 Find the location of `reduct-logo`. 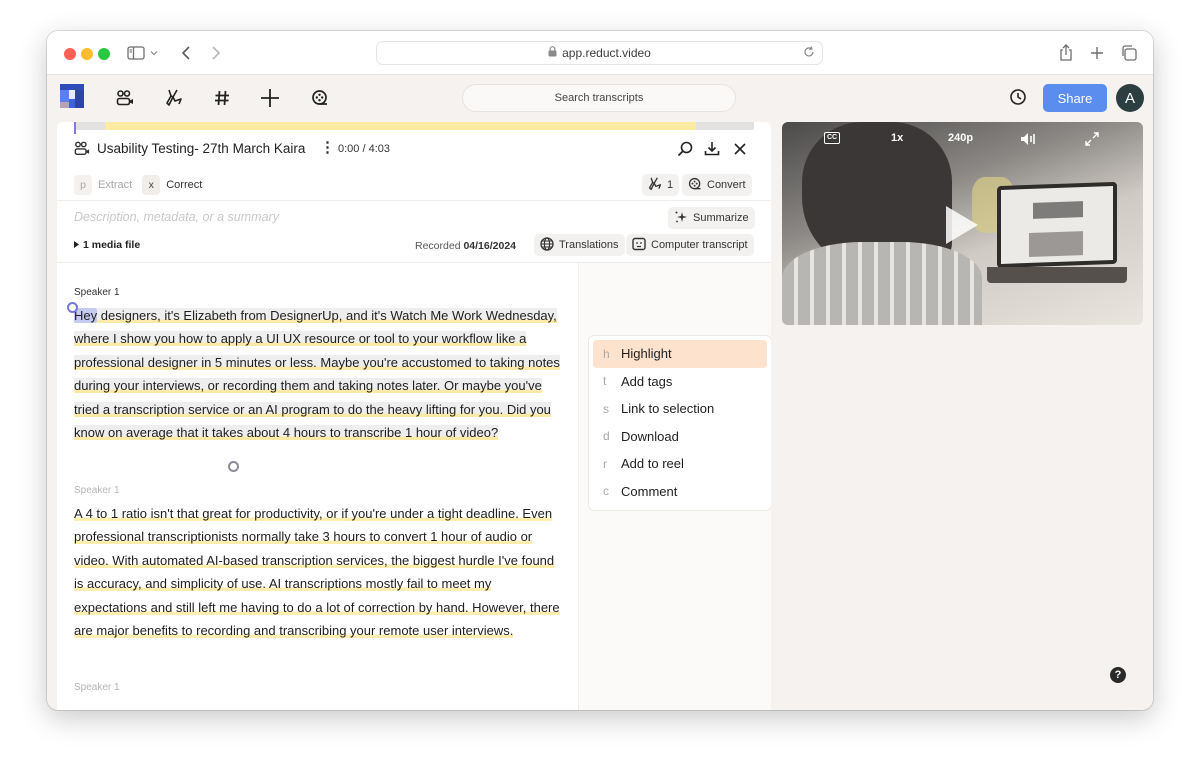

reduct-logo is located at coordinates (72, 96).